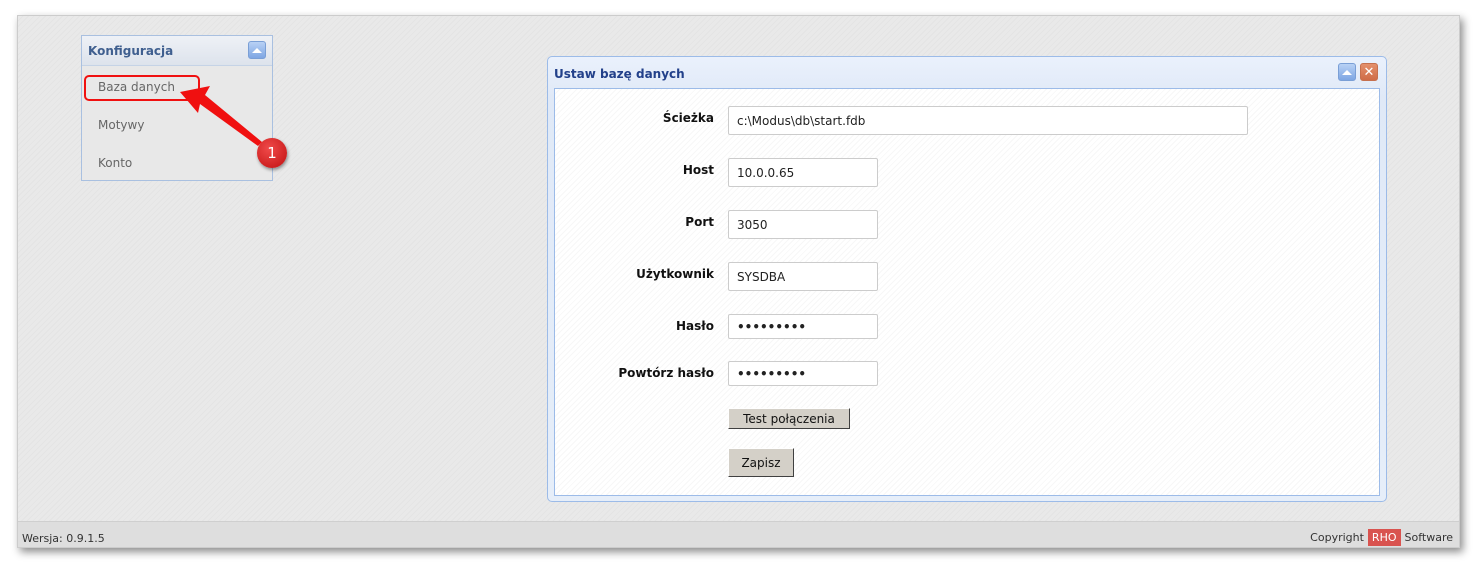  I want to click on software-text: Software, so click(1429, 537).